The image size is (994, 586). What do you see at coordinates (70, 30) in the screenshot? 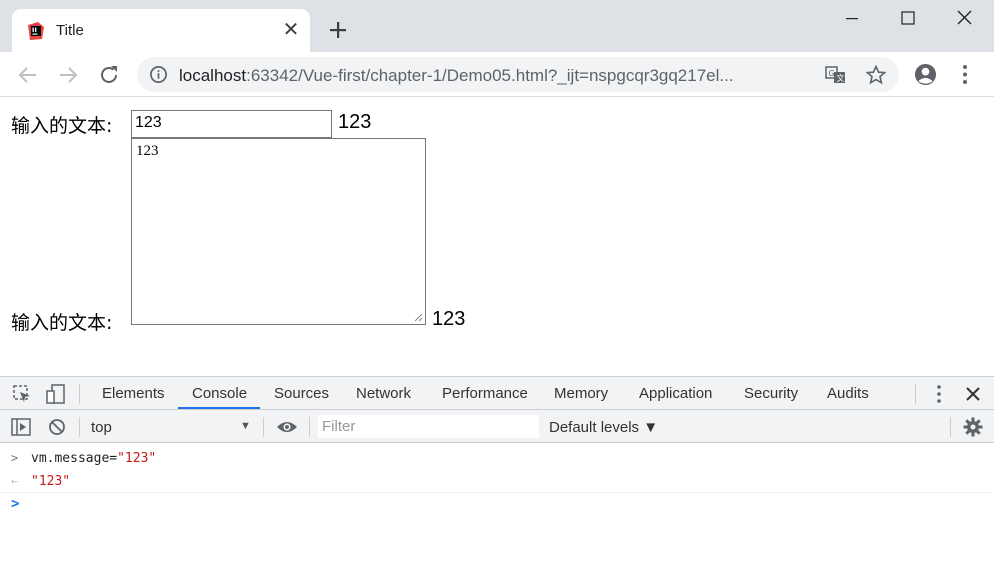
I see `tab-title: Title` at bounding box center [70, 30].